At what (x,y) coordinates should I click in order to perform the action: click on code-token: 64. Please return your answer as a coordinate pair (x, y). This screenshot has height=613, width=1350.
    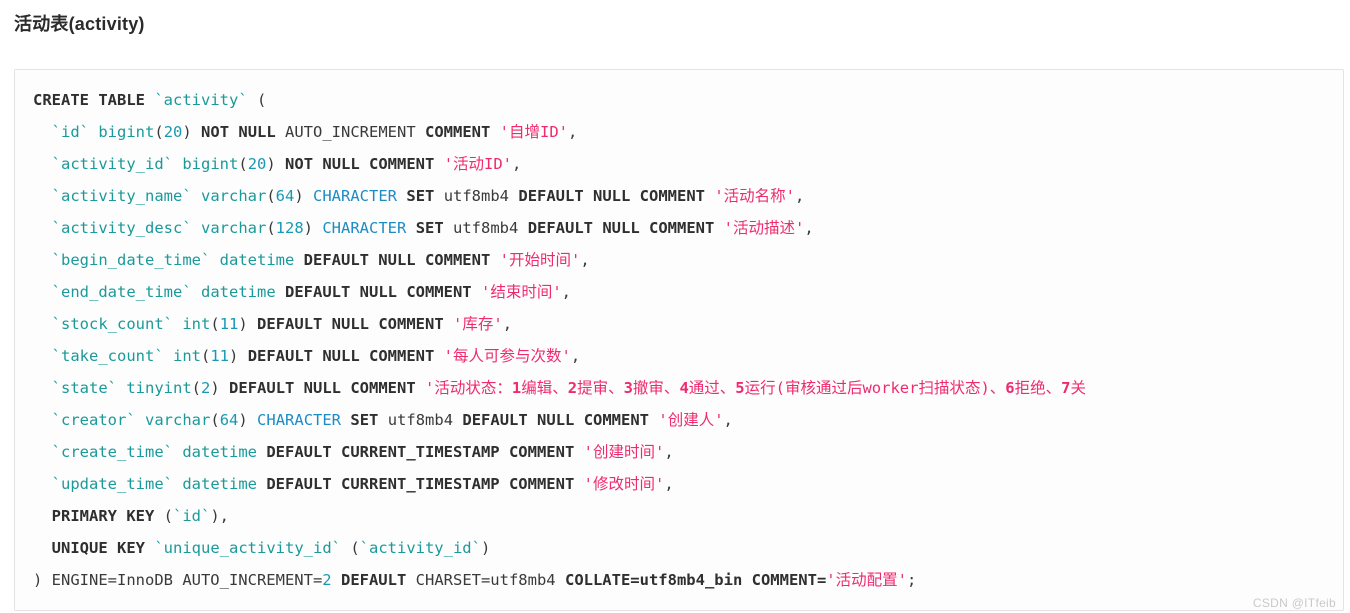
    Looking at the image, I should click on (285, 196).